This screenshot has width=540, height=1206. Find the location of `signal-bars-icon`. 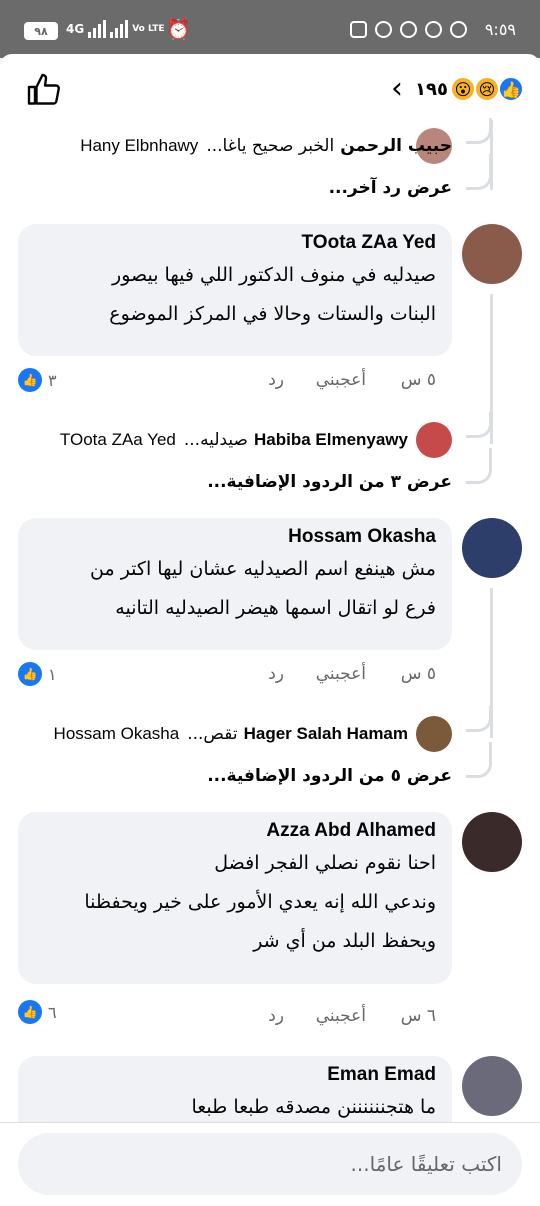

signal-bars-icon is located at coordinates (97, 29).